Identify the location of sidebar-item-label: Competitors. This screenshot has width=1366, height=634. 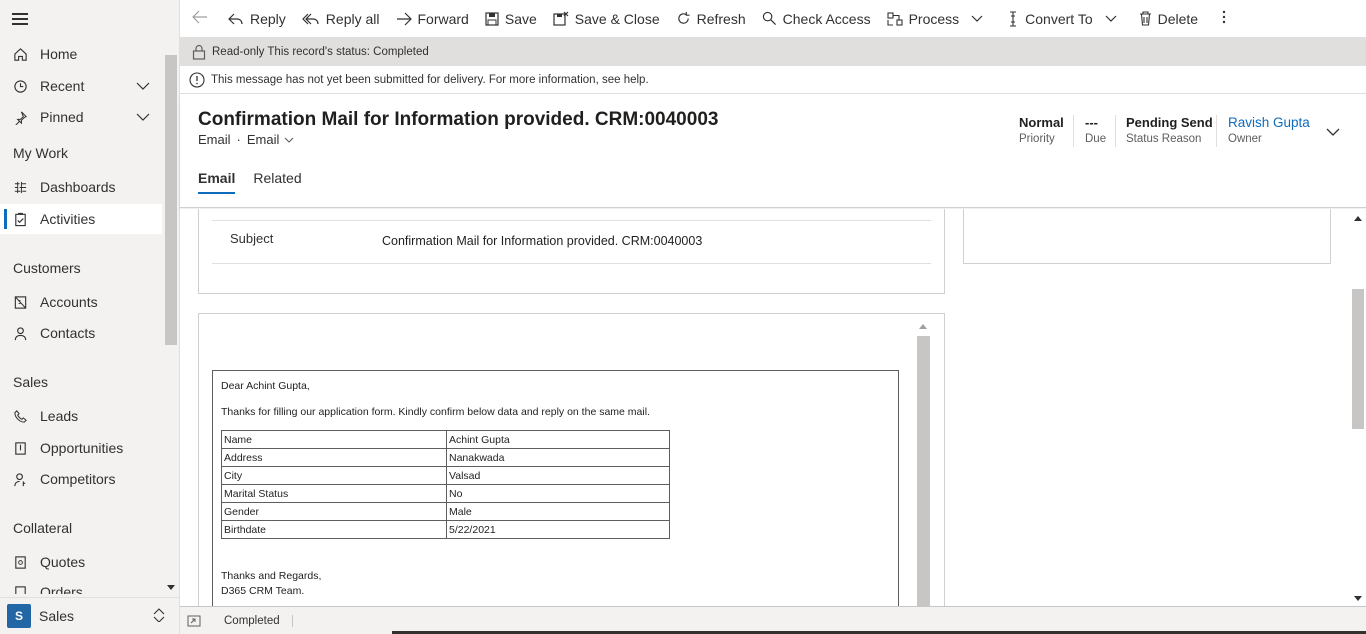
(78, 479).